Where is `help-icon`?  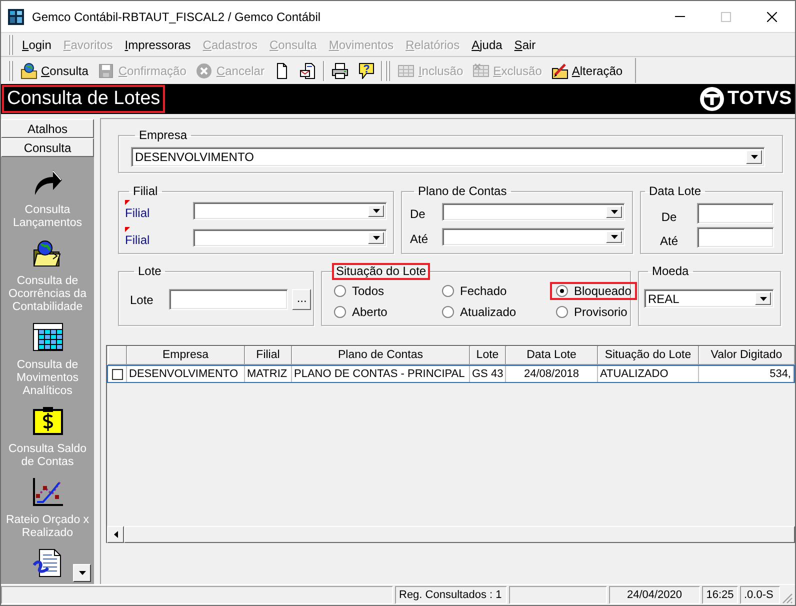
help-icon is located at coordinates (366, 70).